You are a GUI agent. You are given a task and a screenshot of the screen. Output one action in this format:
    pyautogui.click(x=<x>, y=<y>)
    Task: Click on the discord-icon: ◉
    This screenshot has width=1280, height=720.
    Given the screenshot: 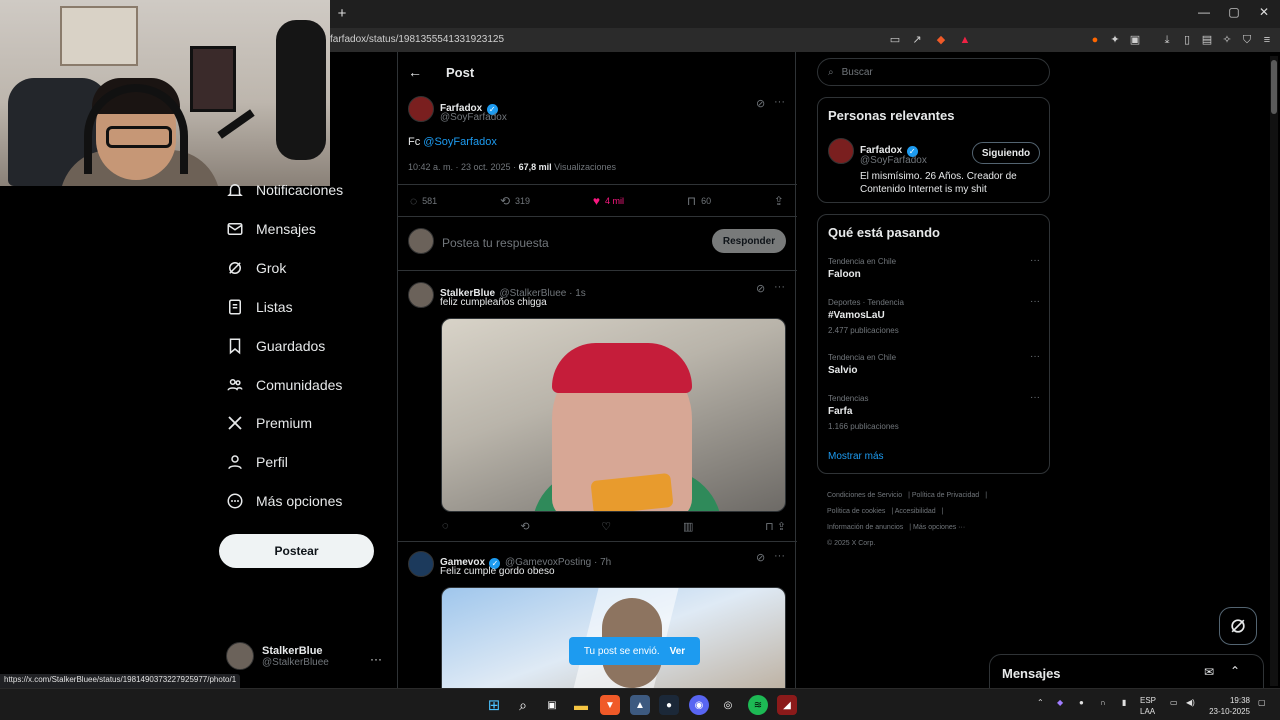 What is the action you would take?
    pyautogui.click(x=699, y=705)
    